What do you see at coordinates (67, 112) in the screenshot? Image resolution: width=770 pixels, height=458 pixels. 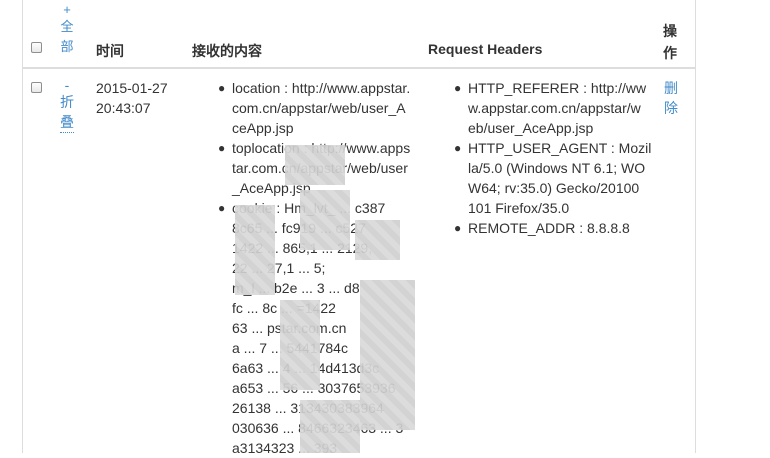 I see `collapse-label: 折叠` at bounding box center [67, 112].